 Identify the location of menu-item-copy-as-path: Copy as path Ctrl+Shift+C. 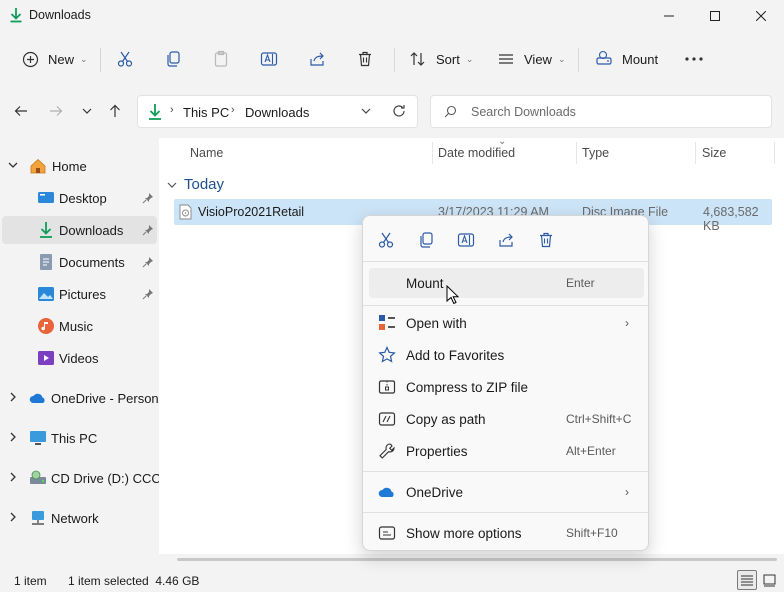
(506, 419).